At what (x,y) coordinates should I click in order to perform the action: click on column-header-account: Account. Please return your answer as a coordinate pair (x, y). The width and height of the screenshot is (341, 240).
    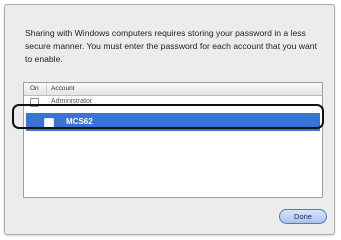
    Looking at the image, I should click on (60, 89).